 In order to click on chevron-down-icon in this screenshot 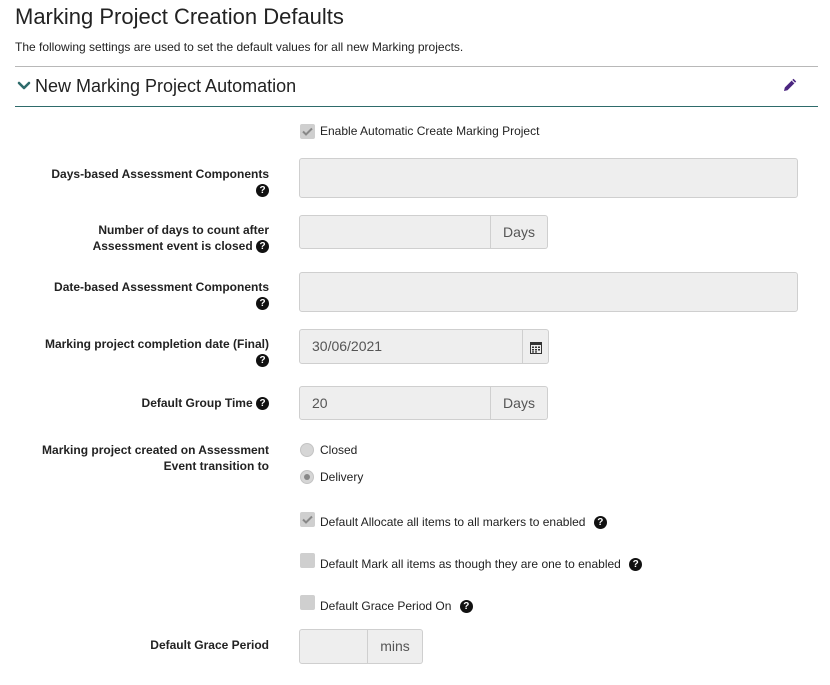, I will do `click(24, 86)`.